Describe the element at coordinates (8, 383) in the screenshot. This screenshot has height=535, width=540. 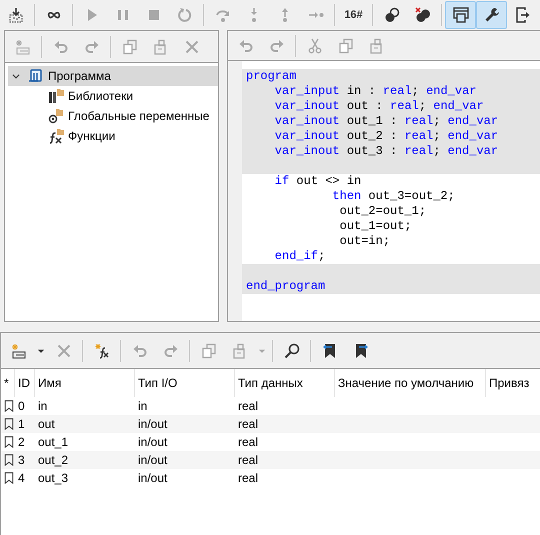
I see `column-header: *` at that location.